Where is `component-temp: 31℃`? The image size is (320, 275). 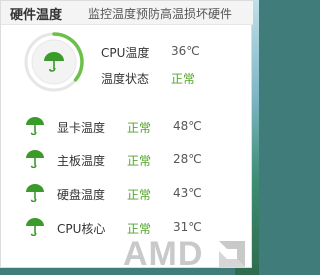
component-temp: 31℃ is located at coordinates (187, 227).